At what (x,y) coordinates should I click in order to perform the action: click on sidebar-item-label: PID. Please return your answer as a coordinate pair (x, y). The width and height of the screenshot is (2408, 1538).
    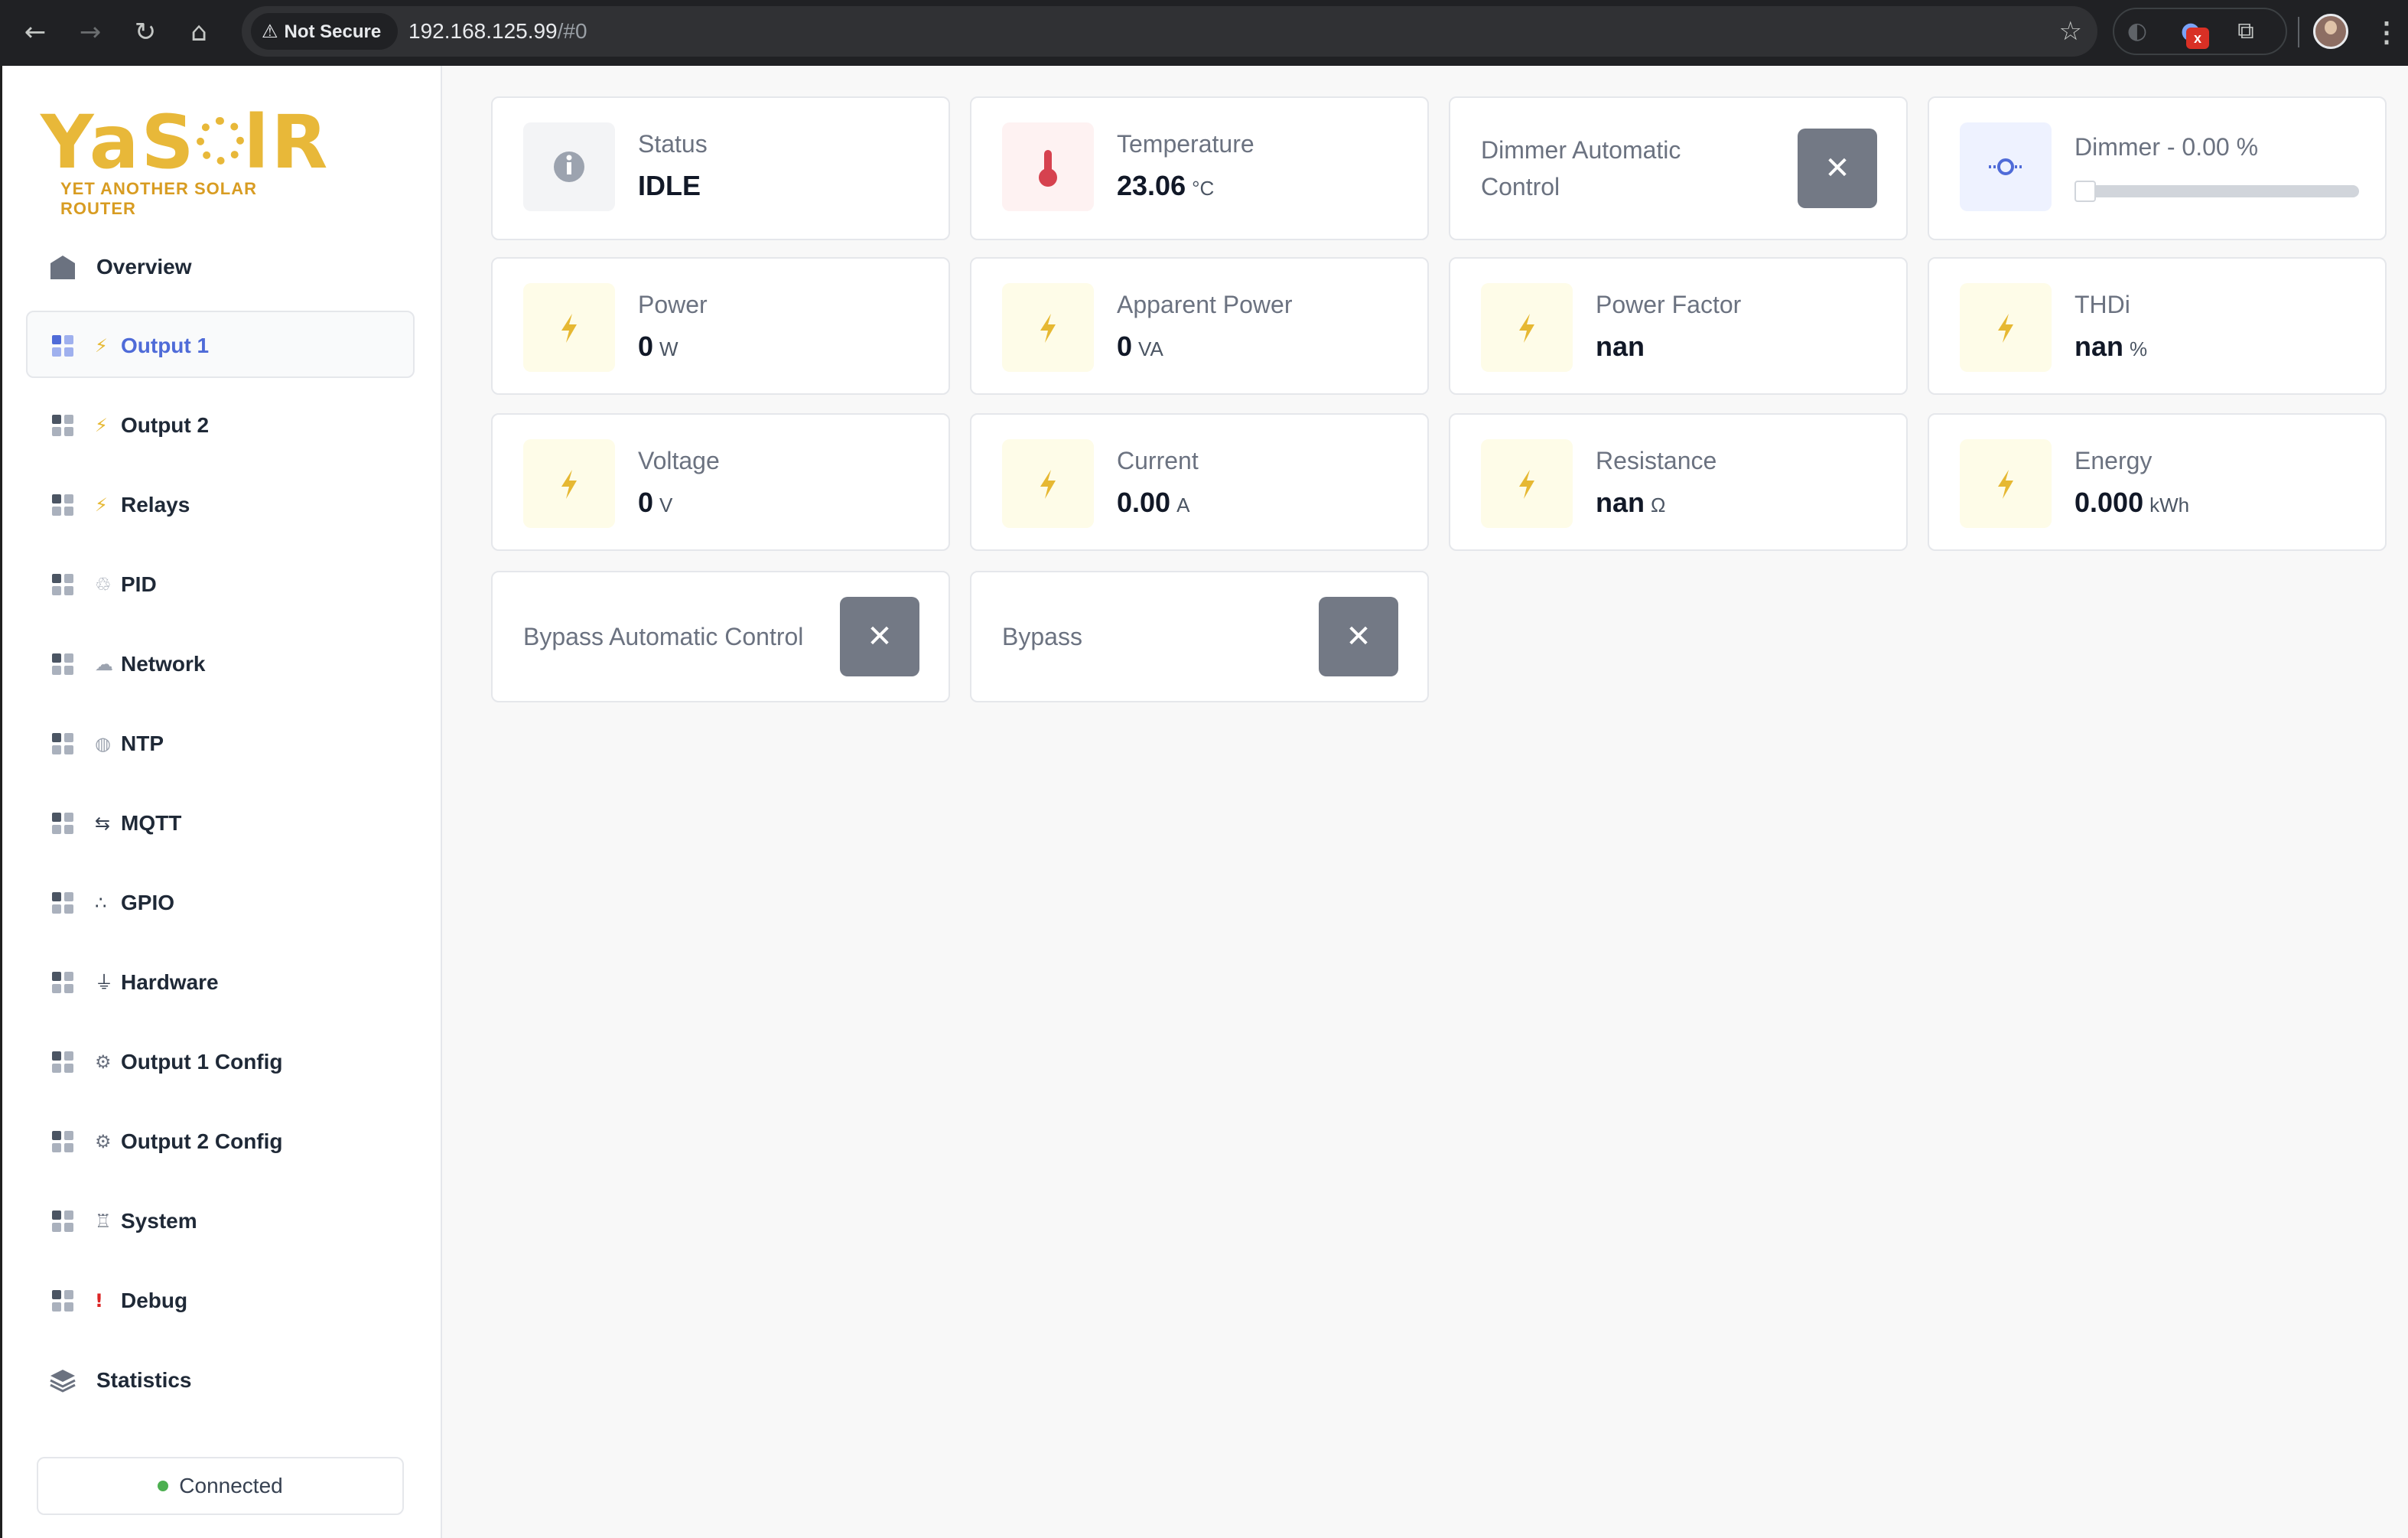
    Looking at the image, I should click on (139, 584).